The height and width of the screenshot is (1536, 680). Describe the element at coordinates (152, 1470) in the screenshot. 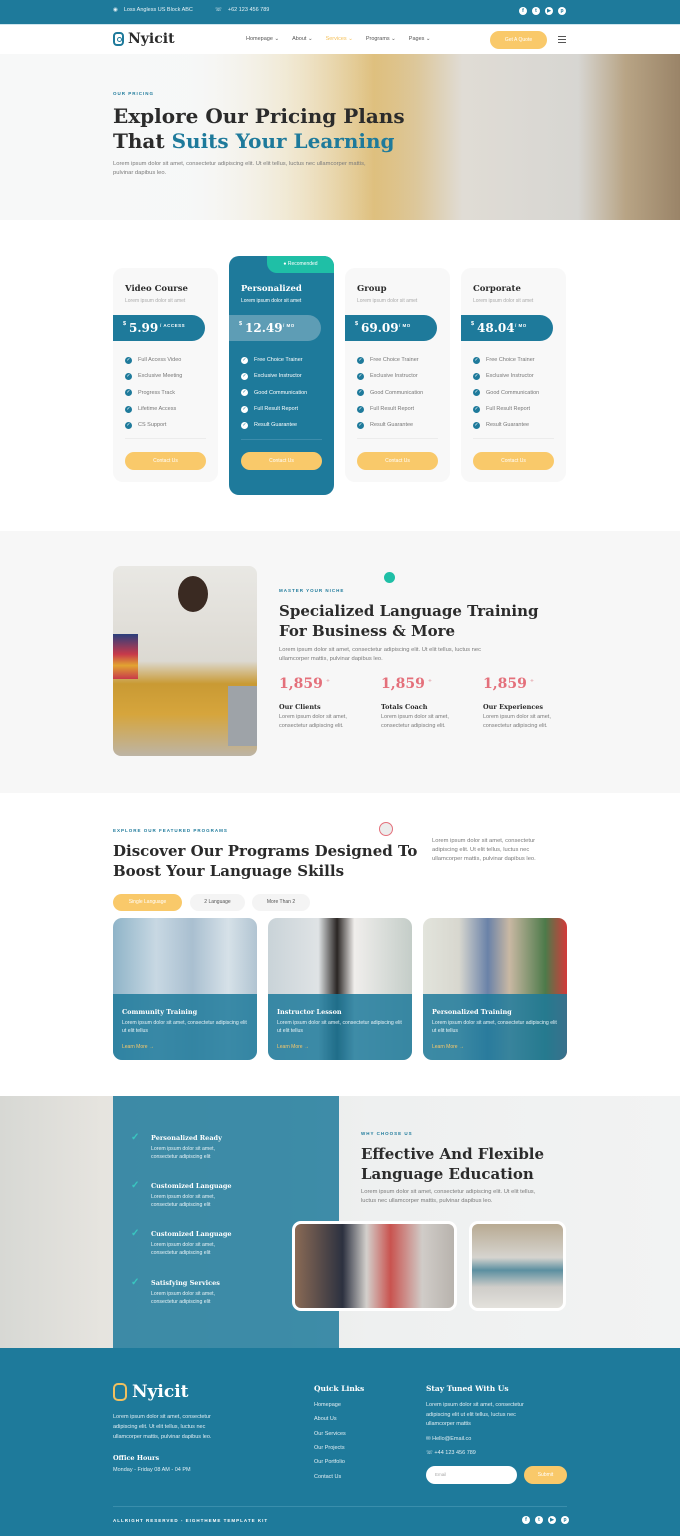

I see `office-hours: Monday - Friday 08 AM - 04 PM` at that location.